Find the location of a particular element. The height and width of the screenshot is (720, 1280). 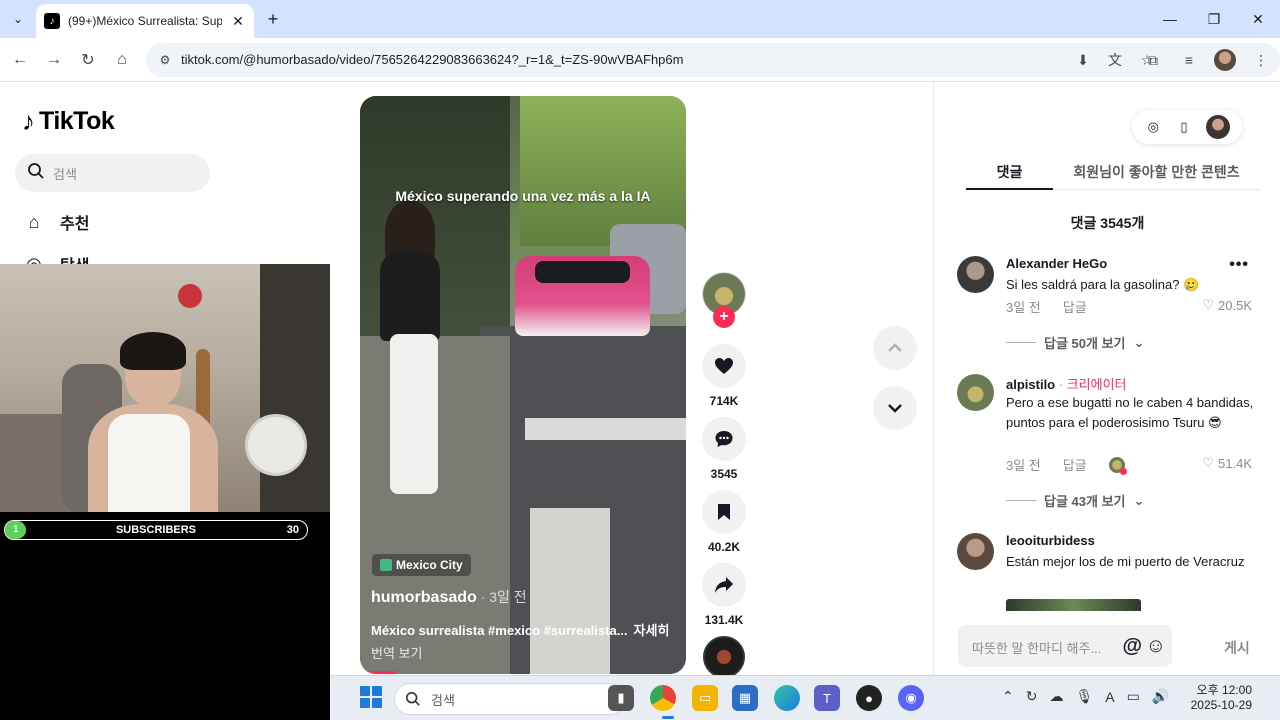

compass-icon: ◎ is located at coordinates (1153, 127).